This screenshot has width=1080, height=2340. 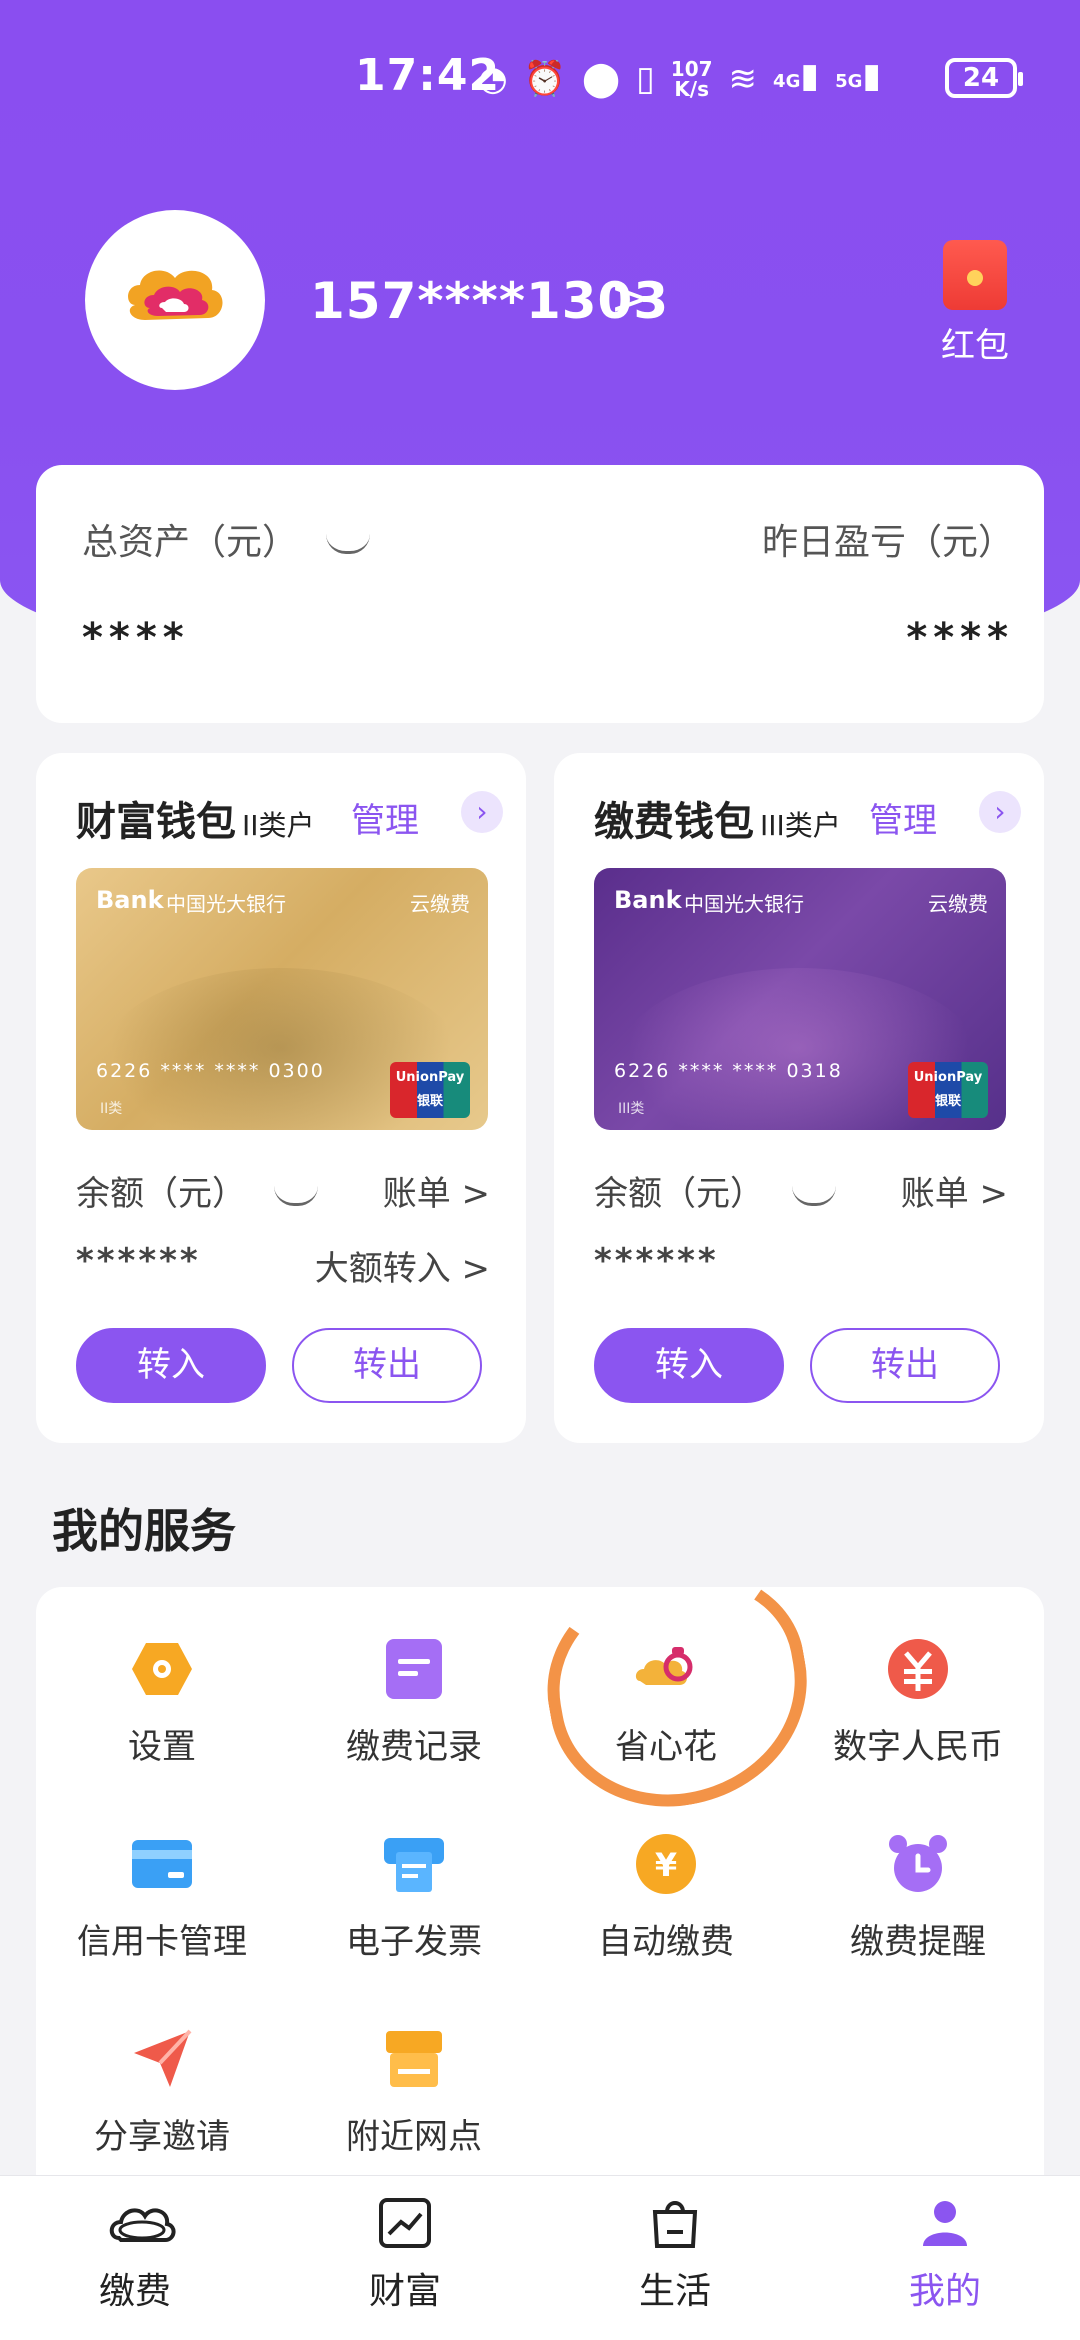 I want to click on service-payment-records: 缴费记录, so click(x=414, y=1702).